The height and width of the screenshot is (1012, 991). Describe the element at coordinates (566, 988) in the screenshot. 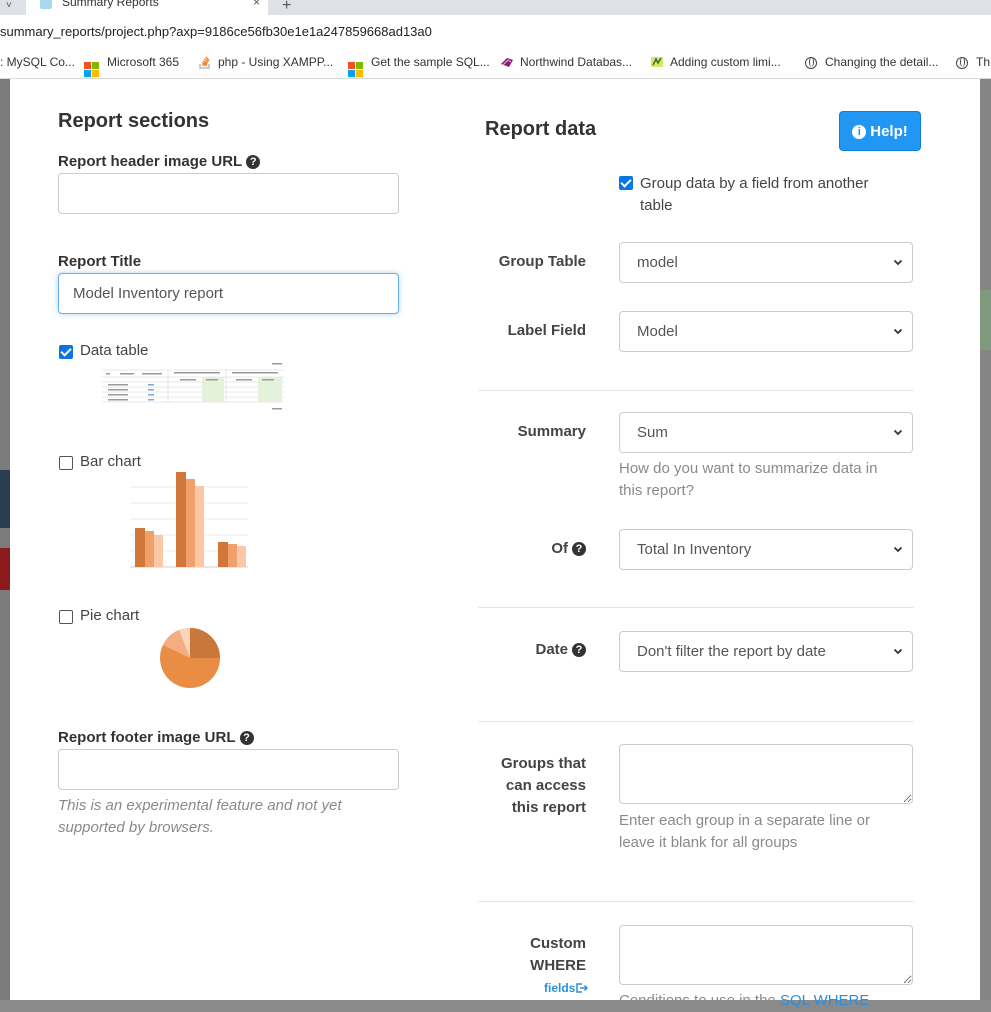

I see `fields-link: fields` at that location.